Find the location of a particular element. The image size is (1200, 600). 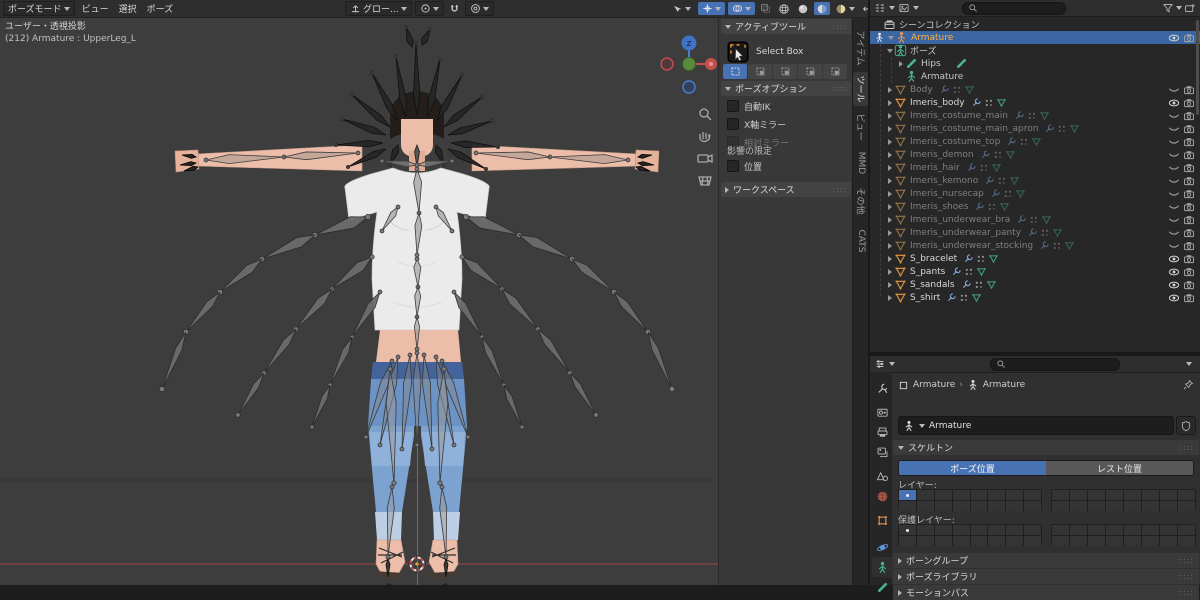

pose-position-button: ポーズ位置 is located at coordinates (972, 468).